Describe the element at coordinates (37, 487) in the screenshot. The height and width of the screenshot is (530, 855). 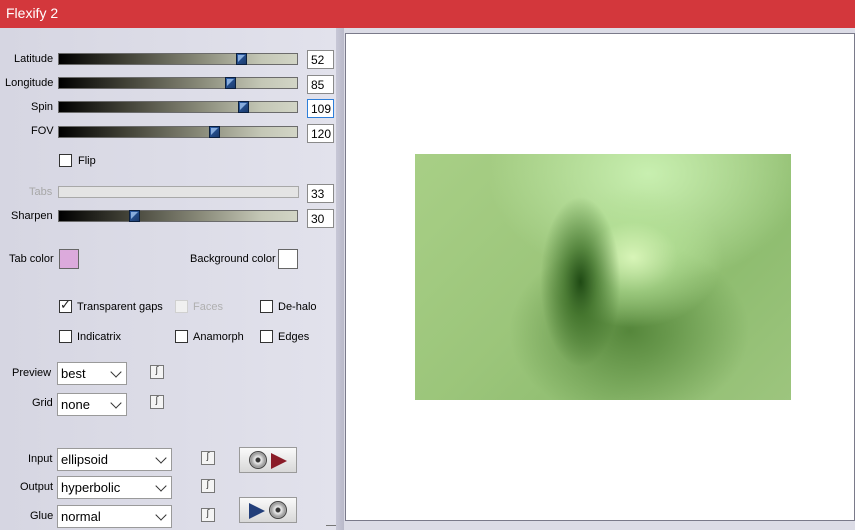
I see `output-label: Output` at that location.